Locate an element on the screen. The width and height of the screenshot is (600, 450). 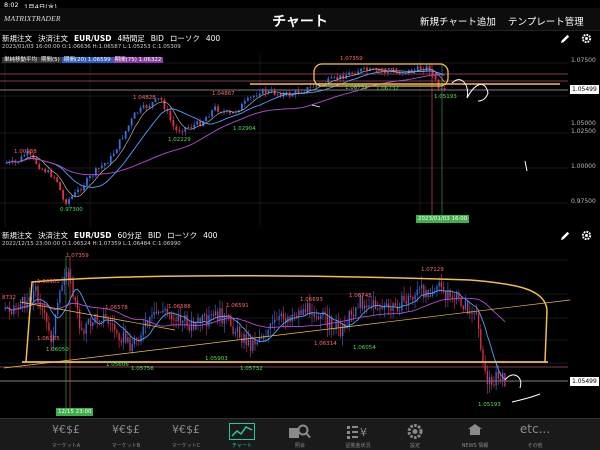
top-count-select: 400 is located at coordinates (213, 38).